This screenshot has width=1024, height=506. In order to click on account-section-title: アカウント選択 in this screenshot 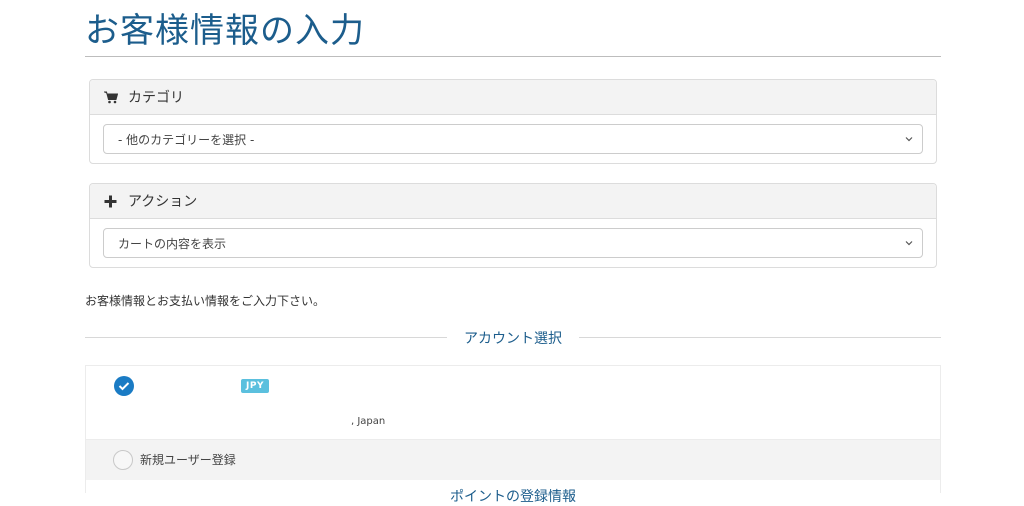, I will do `click(513, 339)`.